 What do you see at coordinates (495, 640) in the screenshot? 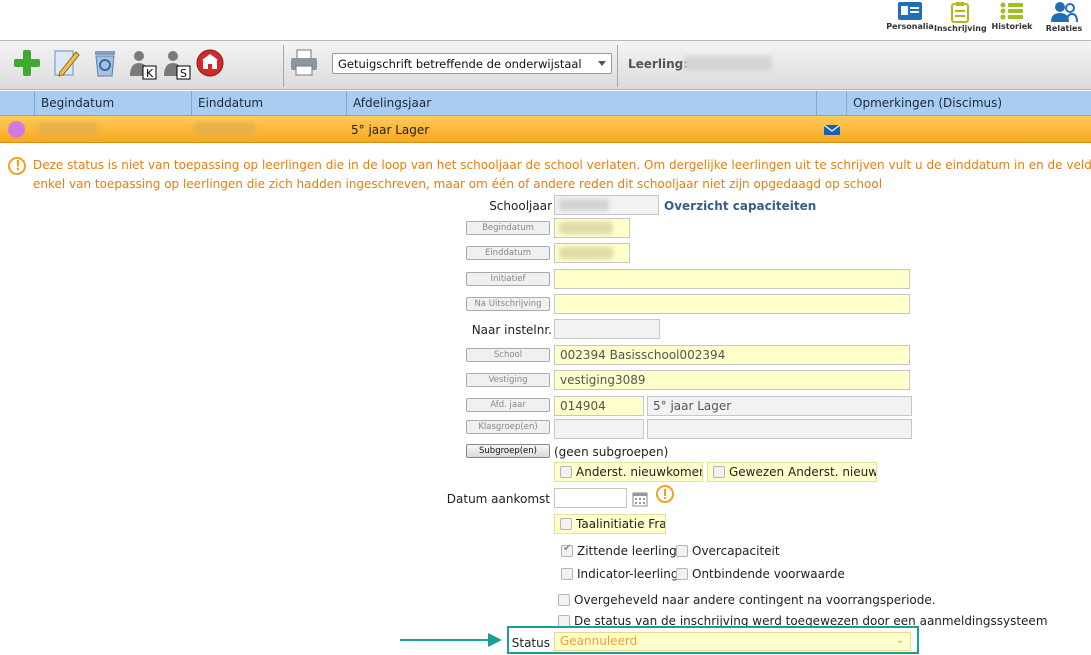
I see `arrow-right-icon` at bounding box center [495, 640].